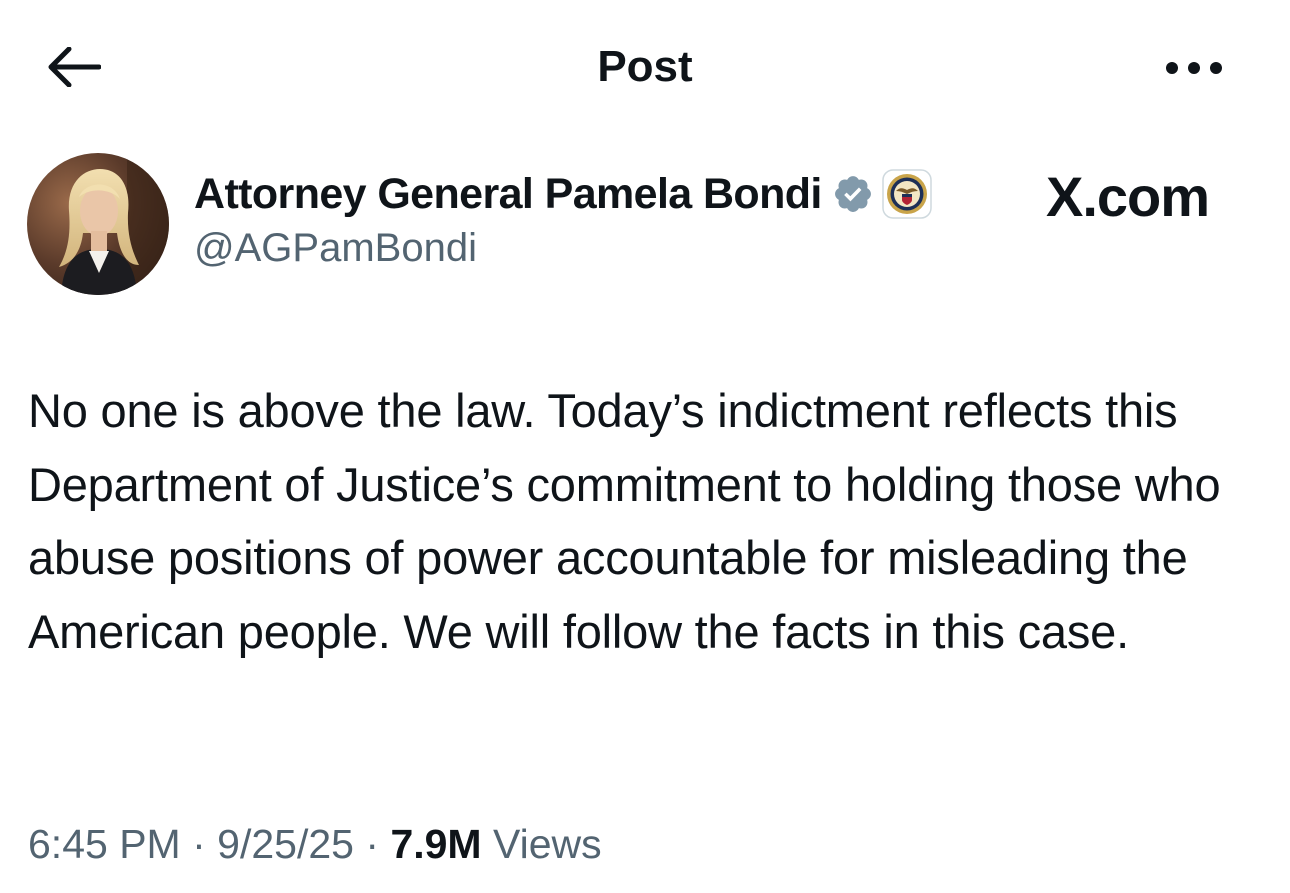 Image resolution: width=1290 pixels, height=893 pixels. I want to click on x-com-watermark-text: X.com, so click(1128, 196).